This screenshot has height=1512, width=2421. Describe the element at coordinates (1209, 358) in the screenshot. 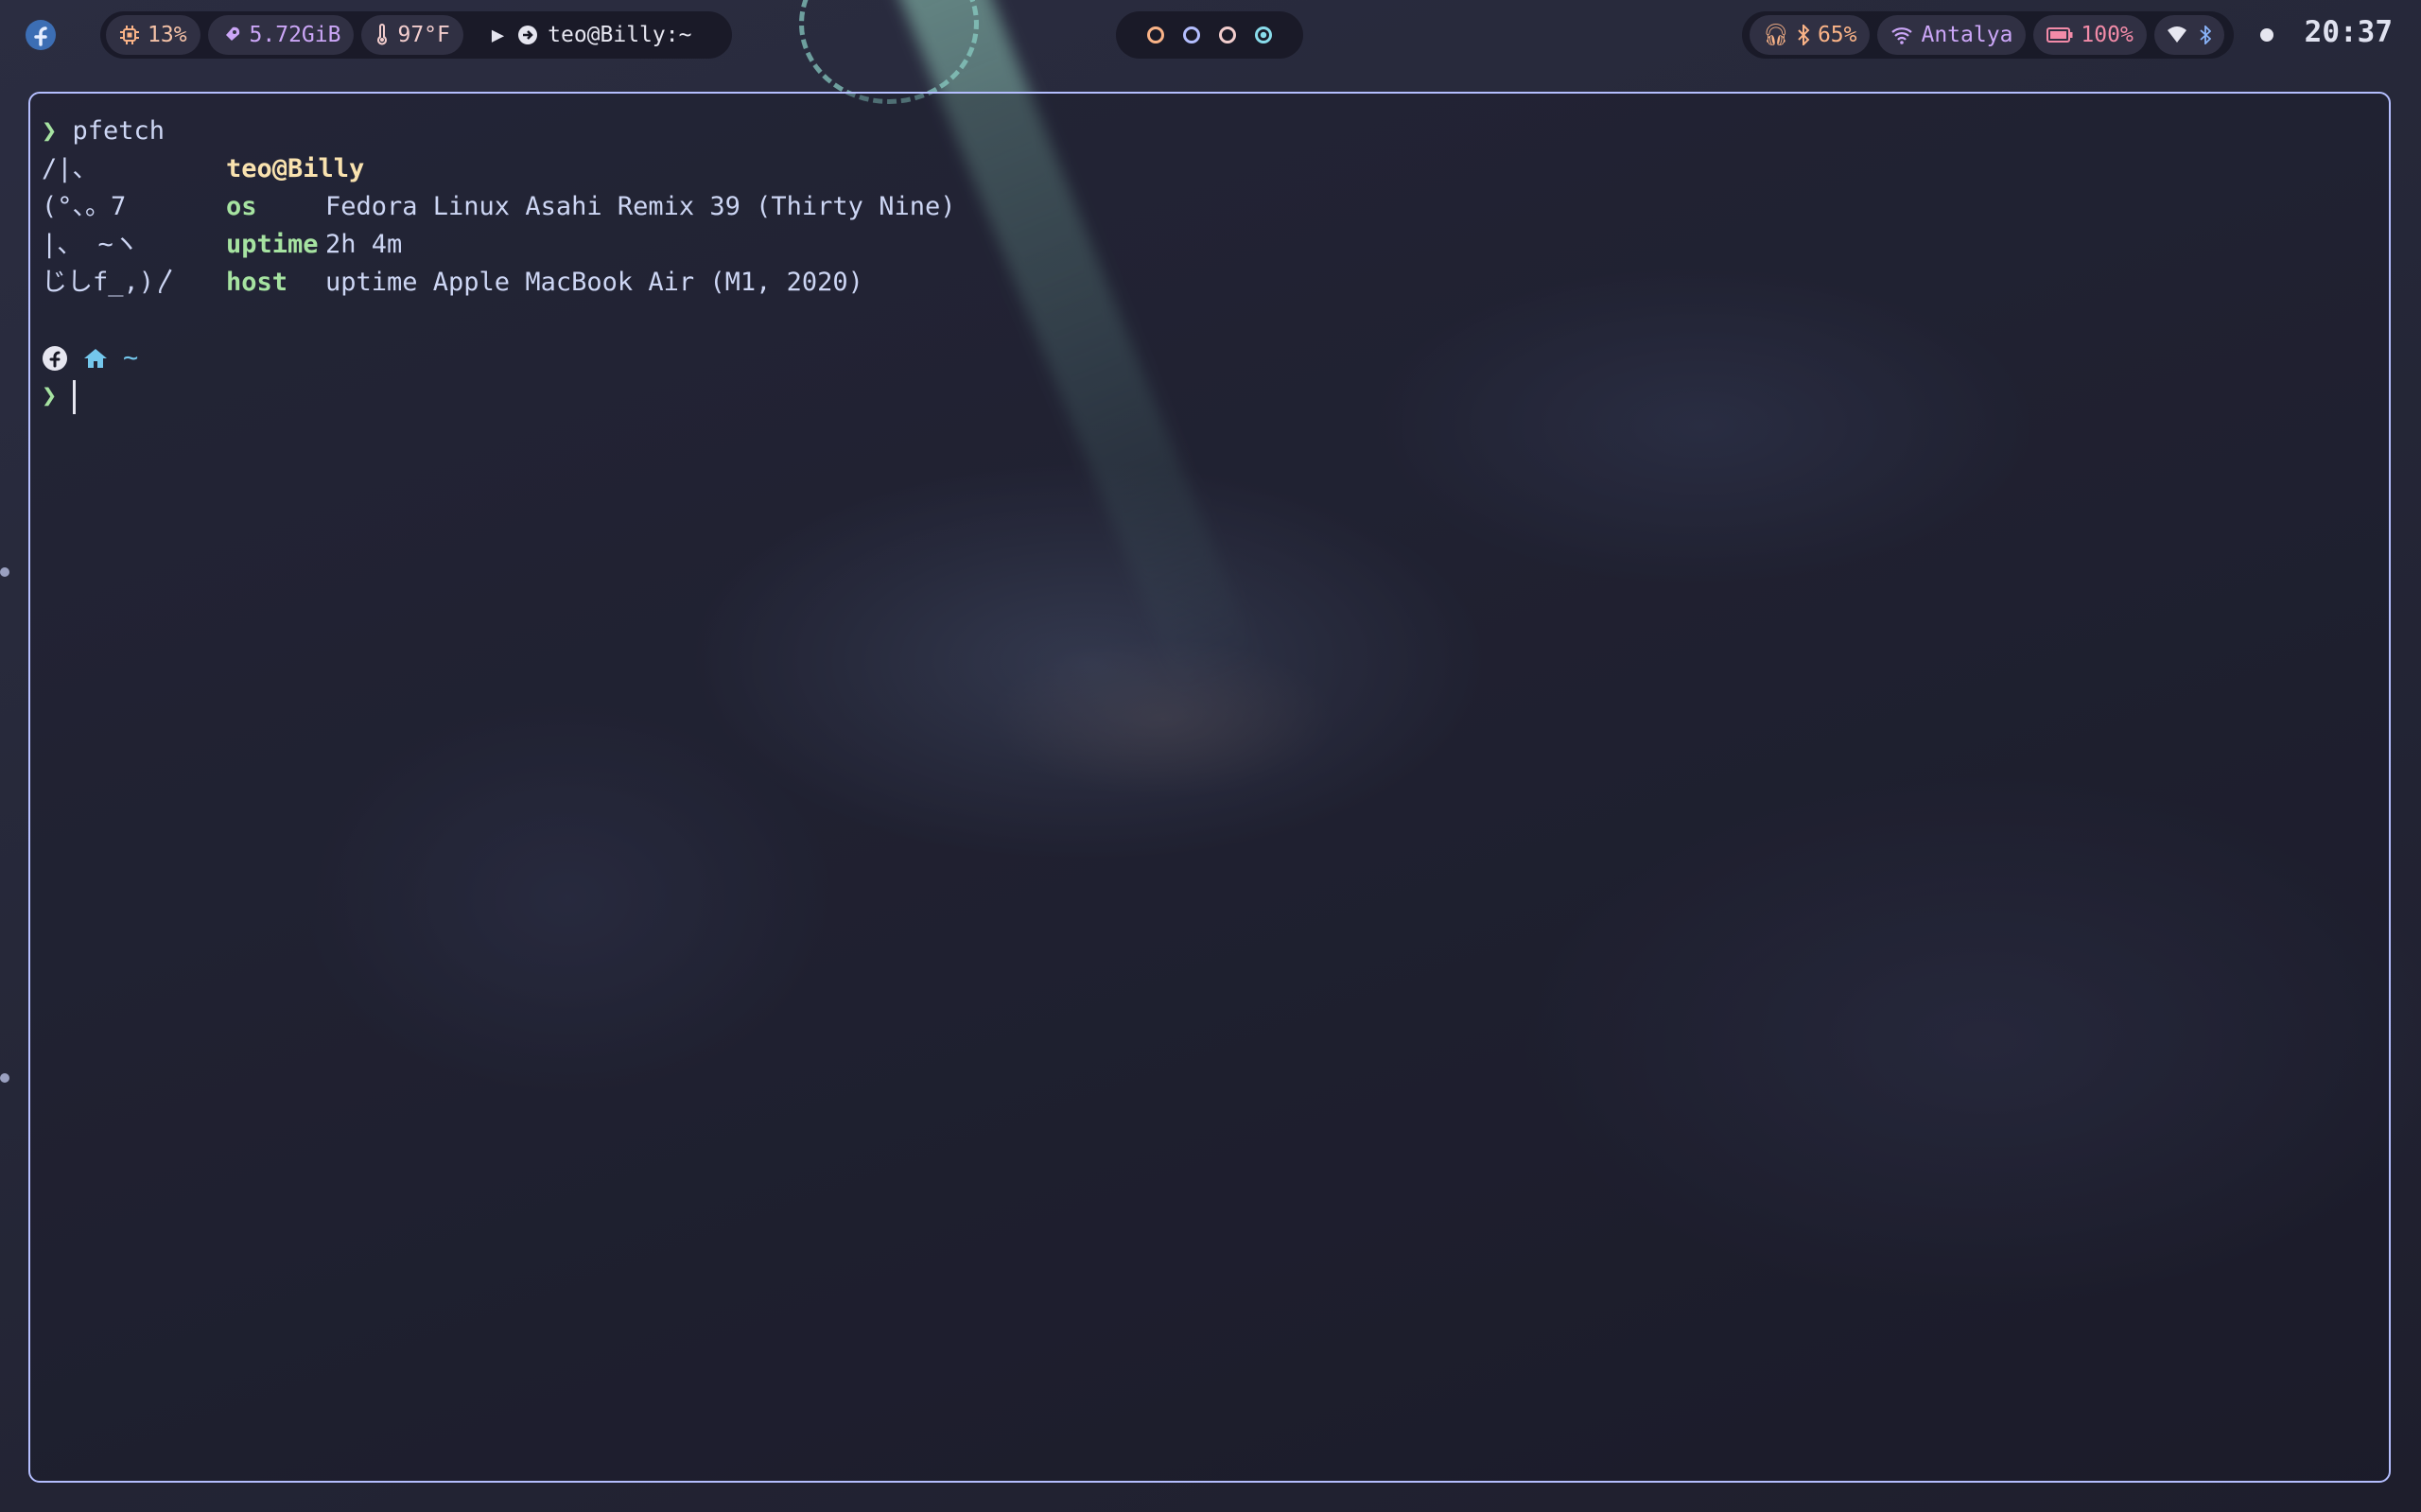

I see `prompt-path-line: ~` at that location.